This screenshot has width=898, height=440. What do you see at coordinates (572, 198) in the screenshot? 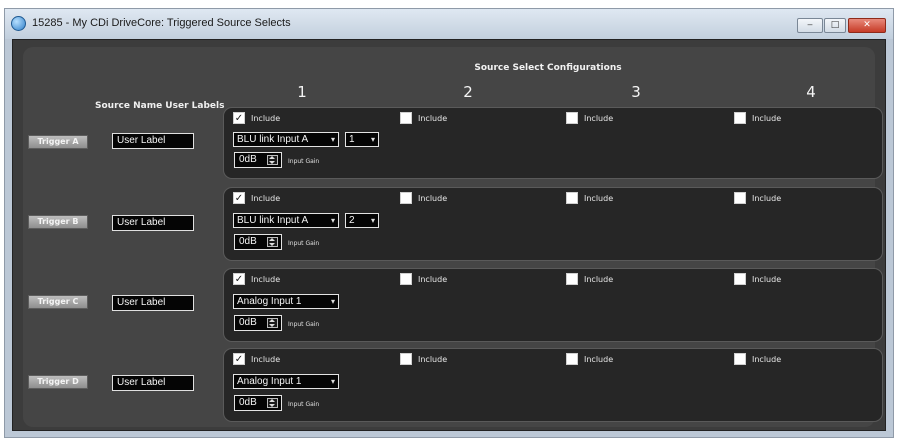
I see `trigger-b-include-3-checkbox` at bounding box center [572, 198].